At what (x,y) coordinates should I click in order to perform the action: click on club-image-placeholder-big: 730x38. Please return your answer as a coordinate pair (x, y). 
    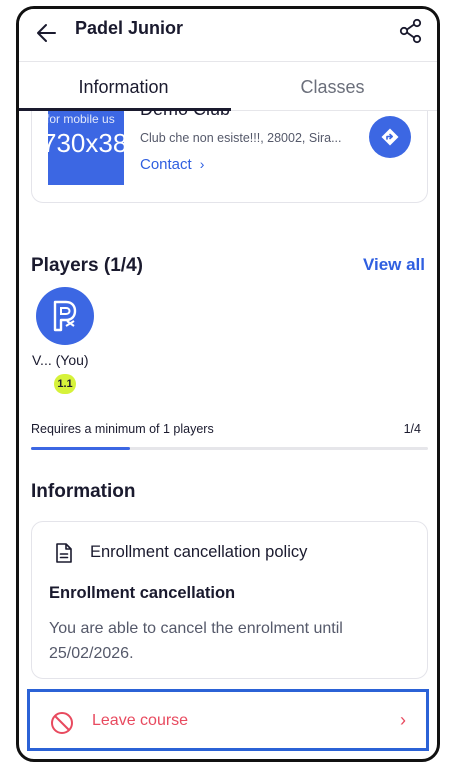
    Looking at the image, I should click on (86, 143).